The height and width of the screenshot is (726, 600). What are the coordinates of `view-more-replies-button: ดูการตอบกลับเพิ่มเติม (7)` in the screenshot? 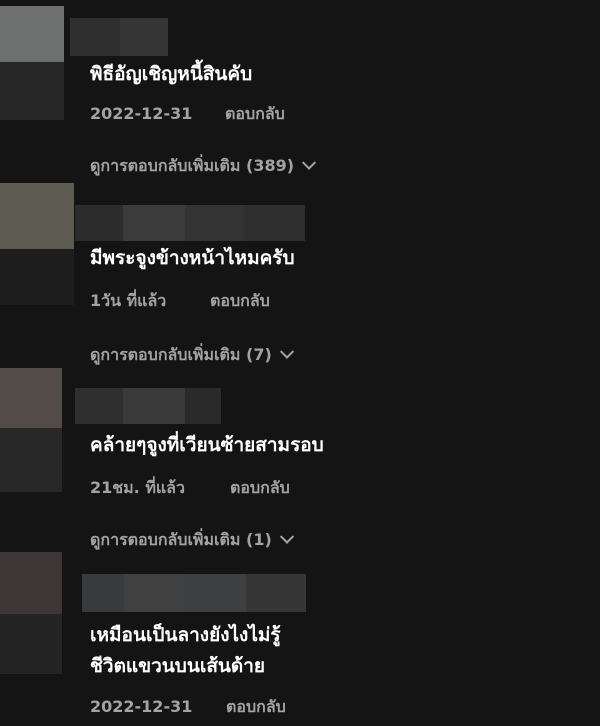 It's located at (192, 355).